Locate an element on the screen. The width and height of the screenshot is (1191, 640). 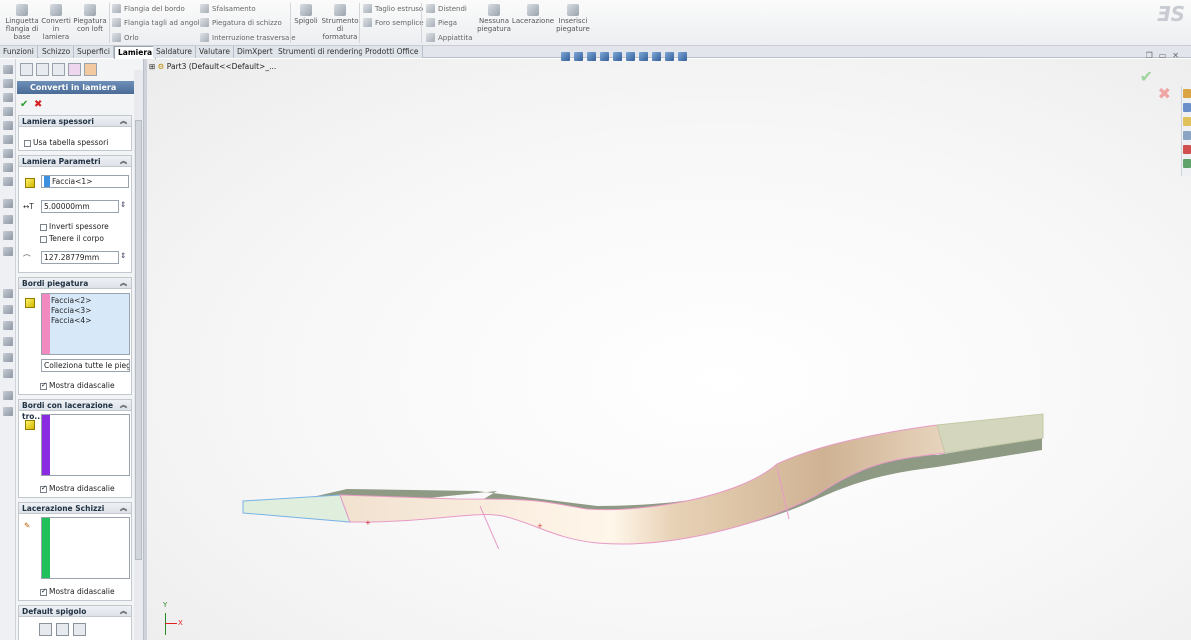
design-library-icon is located at coordinates (1187, 107).